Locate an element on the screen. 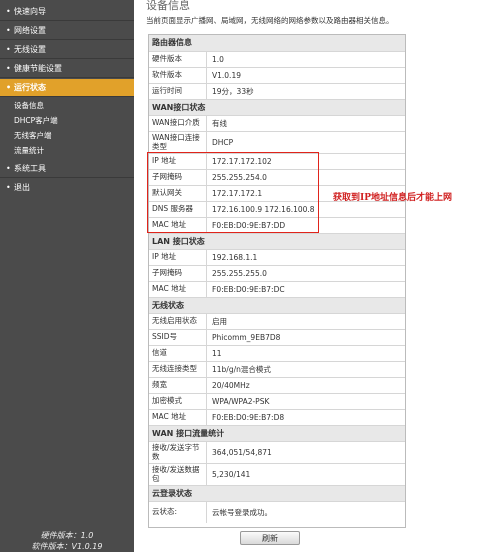 This screenshot has width=500, height=552. info-value: Phicomm_9EB7D8 is located at coordinates (246, 337).